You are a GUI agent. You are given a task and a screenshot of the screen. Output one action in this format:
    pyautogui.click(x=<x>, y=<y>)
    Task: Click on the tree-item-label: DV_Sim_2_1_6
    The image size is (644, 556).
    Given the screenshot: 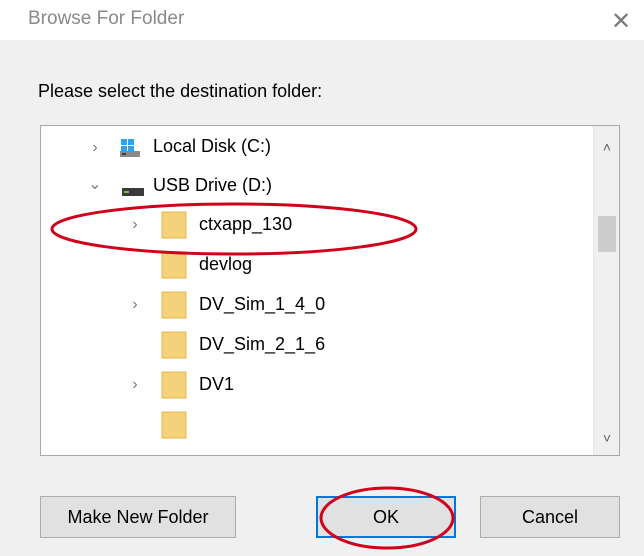 What is the action you would take?
    pyautogui.click(x=262, y=344)
    